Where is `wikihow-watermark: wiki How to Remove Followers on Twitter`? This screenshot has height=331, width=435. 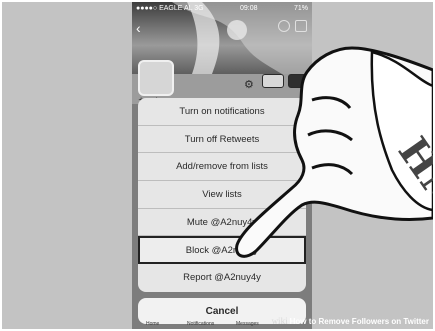
wikihow-watermark: wiki How to Remove Followers on Twitter is located at coordinates (350, 321).